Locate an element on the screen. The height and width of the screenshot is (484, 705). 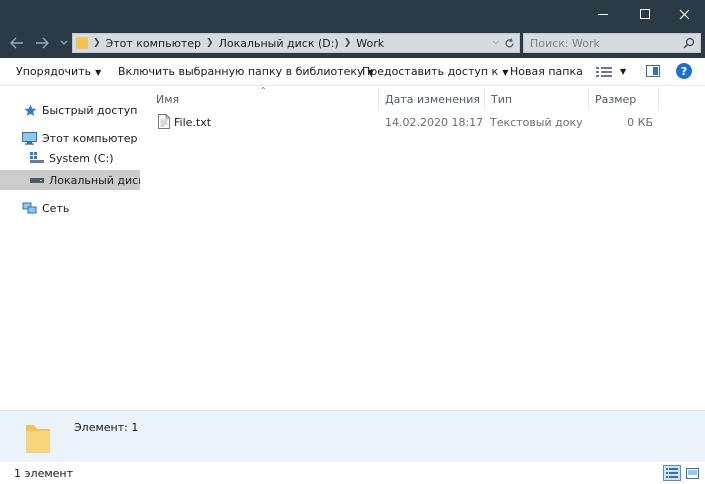
help-button: ? is located at coordinates (684, 71).